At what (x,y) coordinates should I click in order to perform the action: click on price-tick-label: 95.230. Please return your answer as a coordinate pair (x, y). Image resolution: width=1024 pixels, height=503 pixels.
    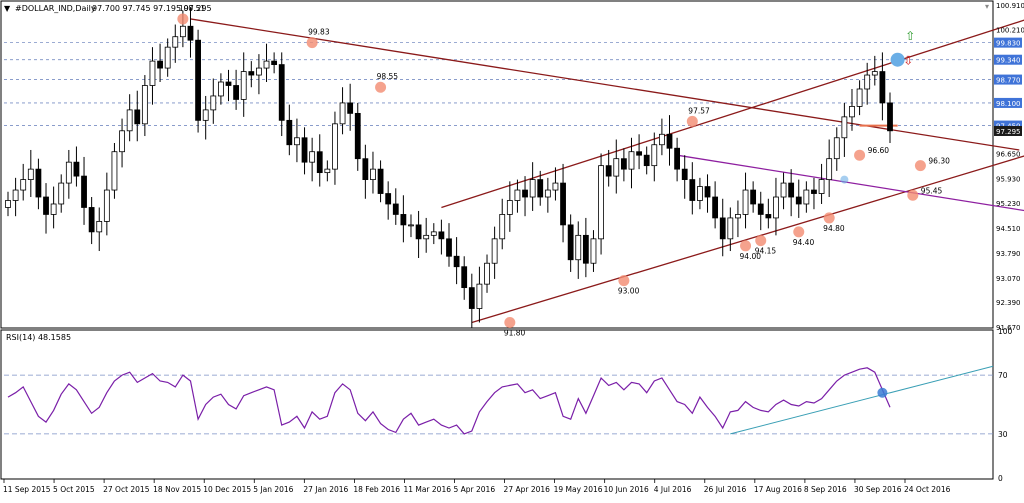
    Looking at the image, I should click on (1008, 204).